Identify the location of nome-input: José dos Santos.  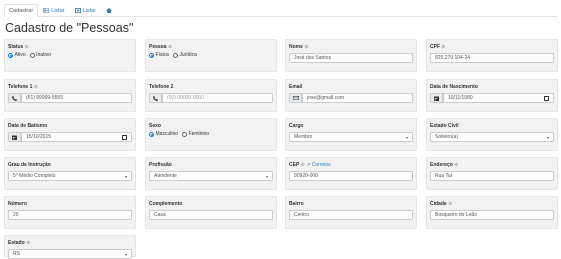
(351, 58).